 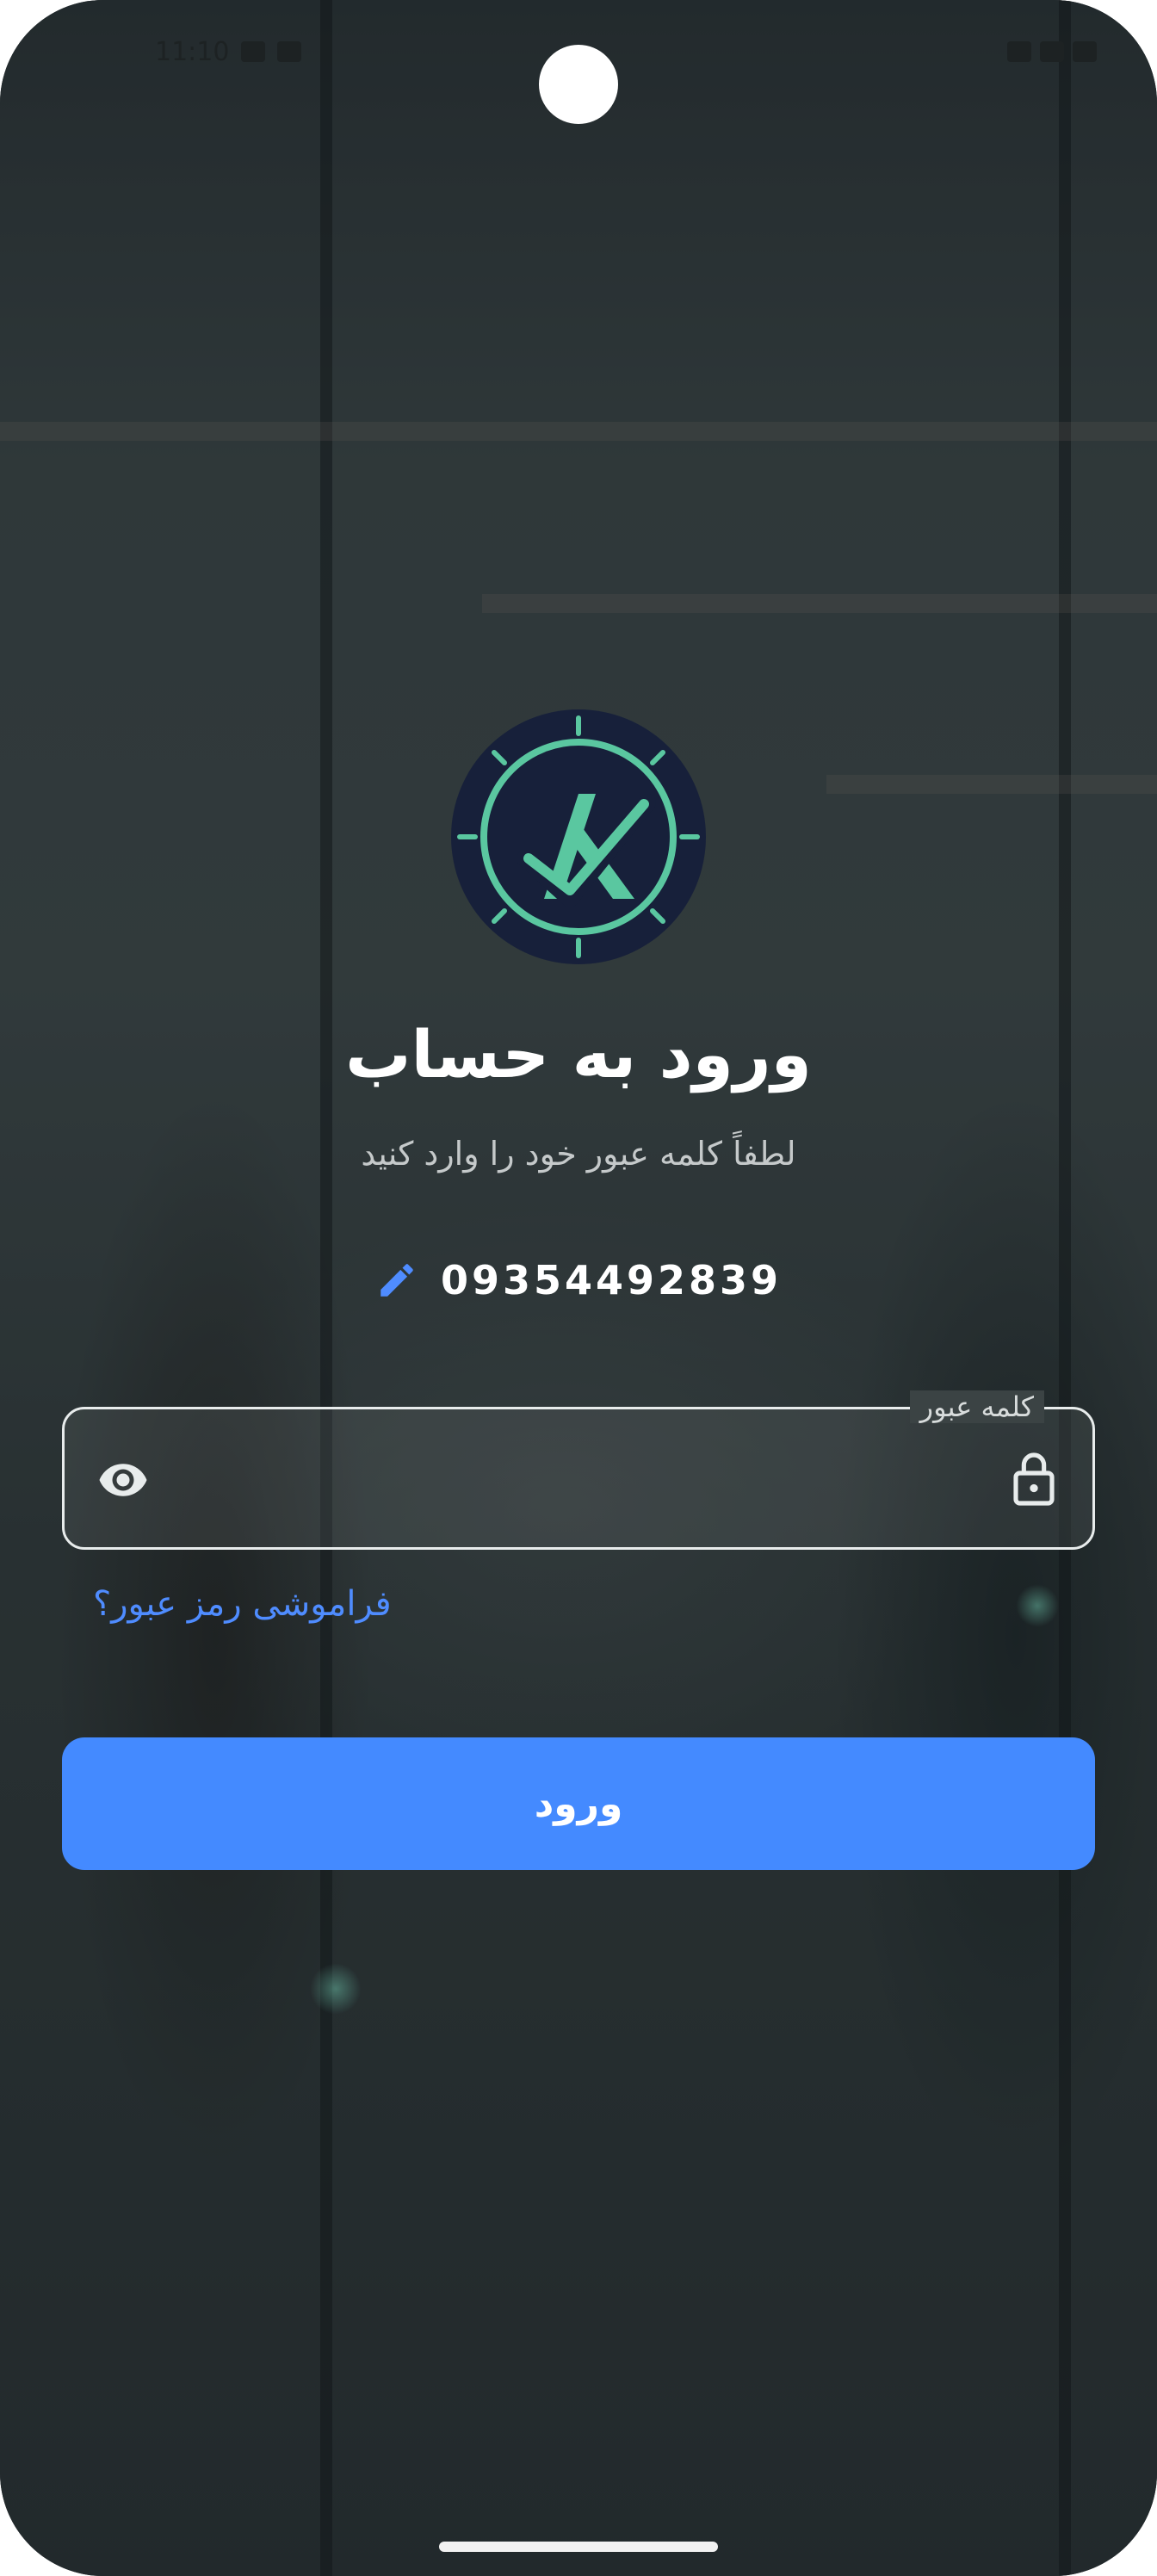 What do you see at coordinates (243, 1604) in the screenshot?
I see `forgot-password-link: فراموشی رمز عبور؟` at bounding box center [243, 1604].